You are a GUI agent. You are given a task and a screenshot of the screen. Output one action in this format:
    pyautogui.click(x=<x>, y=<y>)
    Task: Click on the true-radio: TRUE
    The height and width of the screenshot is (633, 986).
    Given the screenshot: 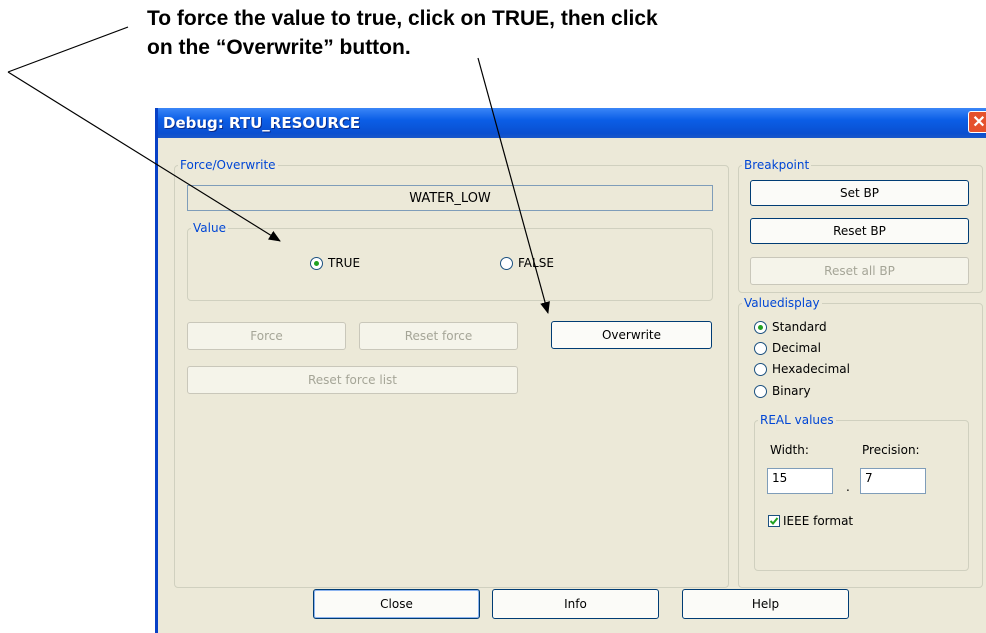 What is the action you would take?
    pyautogui.click(x=335, y=263)
    